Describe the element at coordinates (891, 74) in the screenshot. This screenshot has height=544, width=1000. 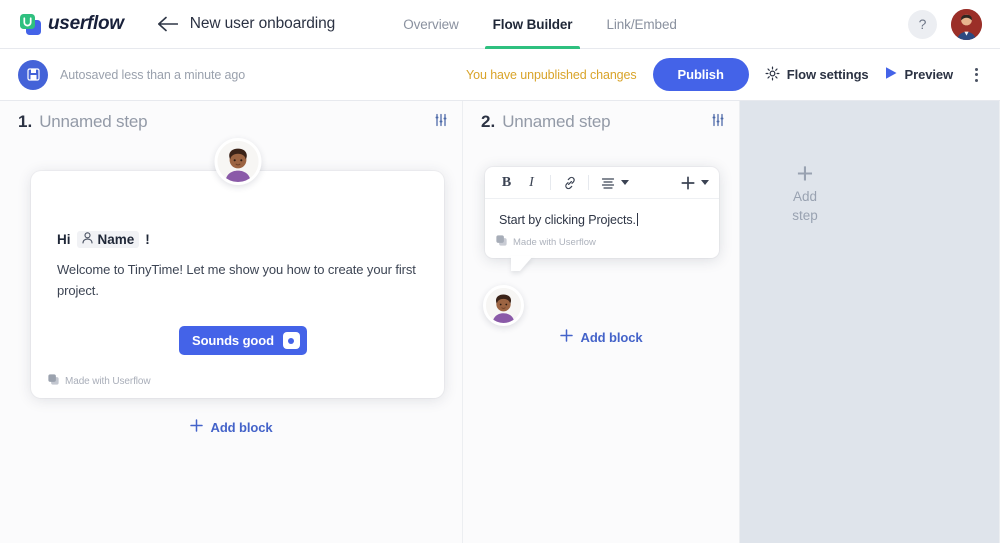
I see `play-icon` at that location.